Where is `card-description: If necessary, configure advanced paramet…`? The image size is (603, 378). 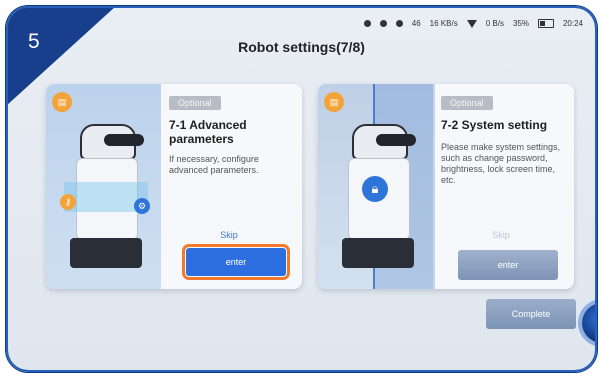 card-description: If necessary, configure advanced paramet… is located at coordinates (214, 164).